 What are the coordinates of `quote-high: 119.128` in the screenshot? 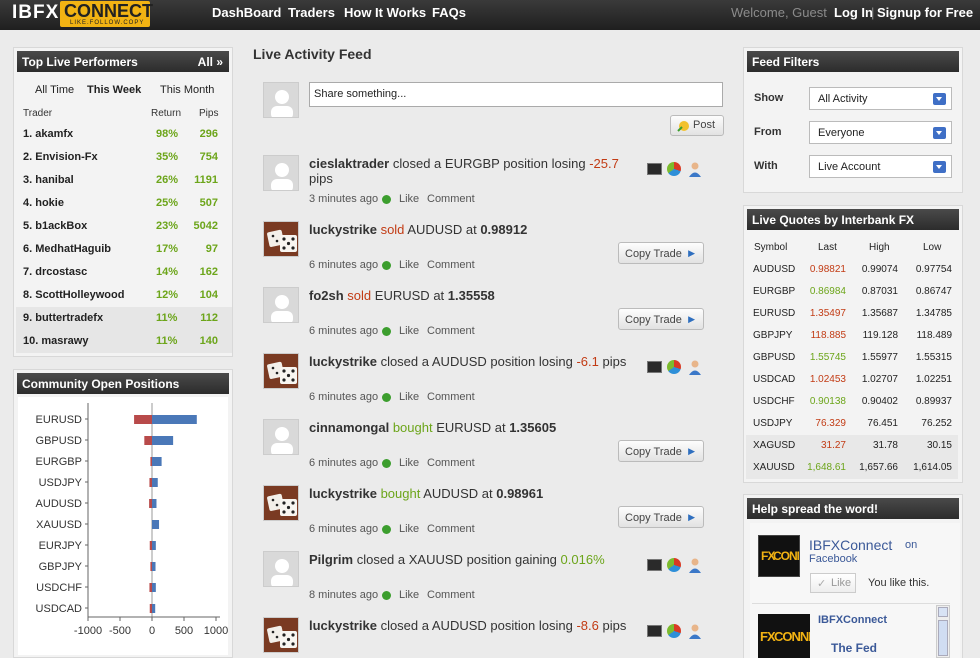 It's located at (880, 335).